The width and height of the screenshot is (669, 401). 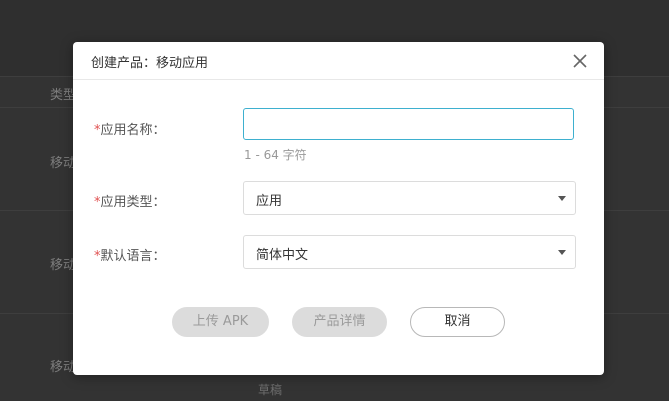 I want to click on app-type-label-text: 应用类型：, so click(x=133, y=202).